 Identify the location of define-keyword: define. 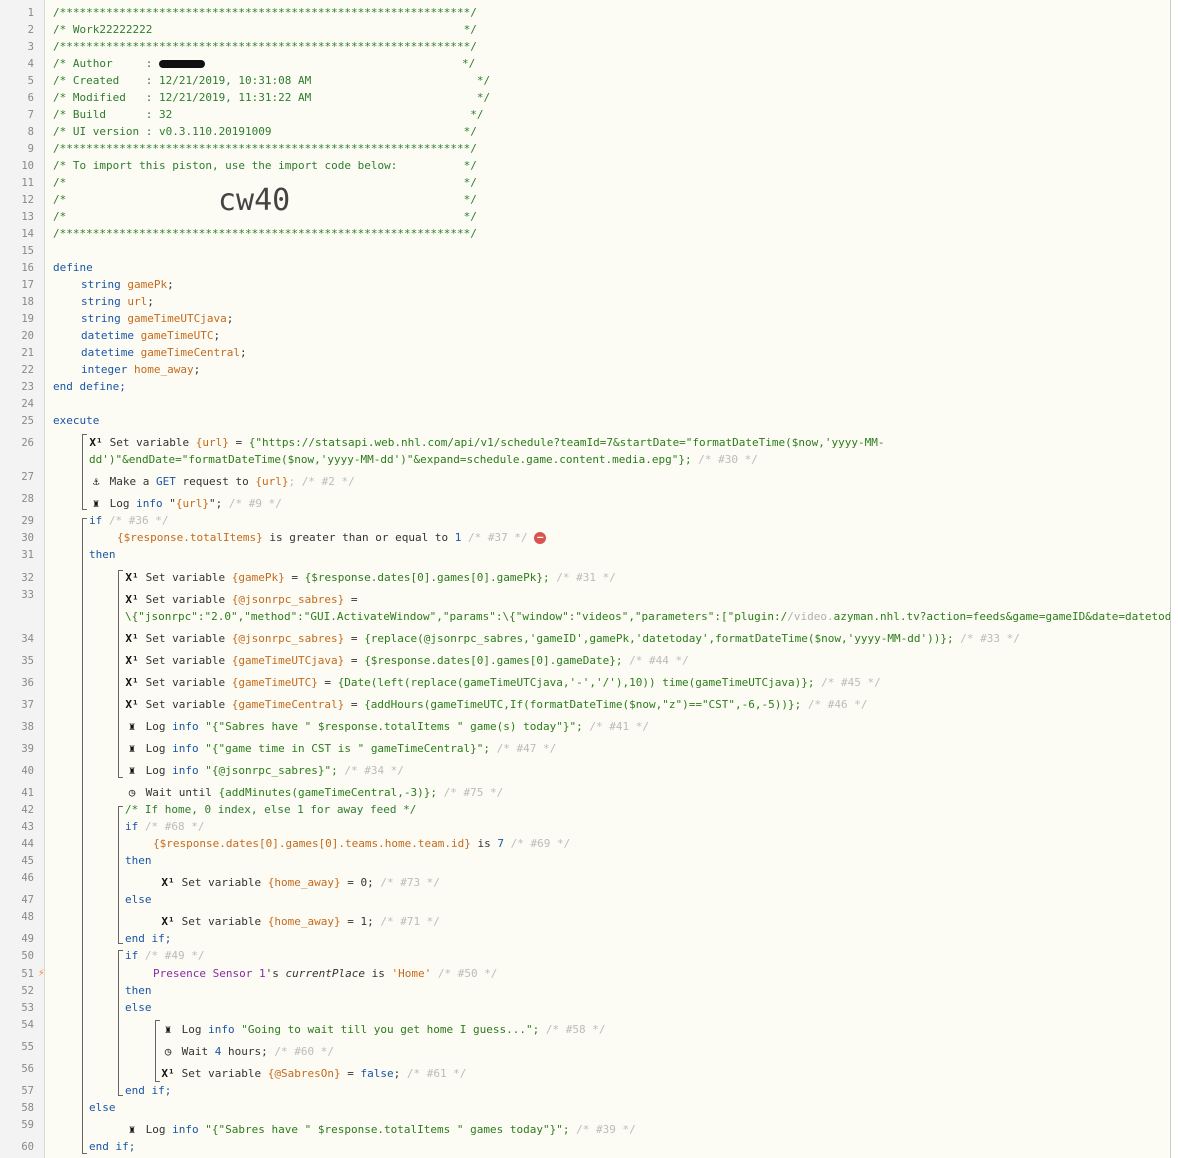
(73, 267).